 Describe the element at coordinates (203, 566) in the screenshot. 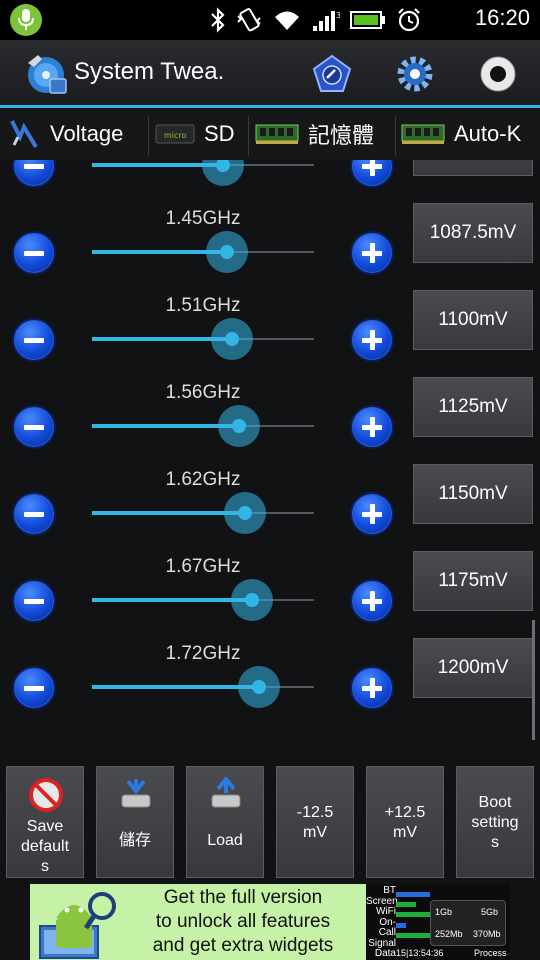

I see `frequency-label: 1.67GHz` at that location.